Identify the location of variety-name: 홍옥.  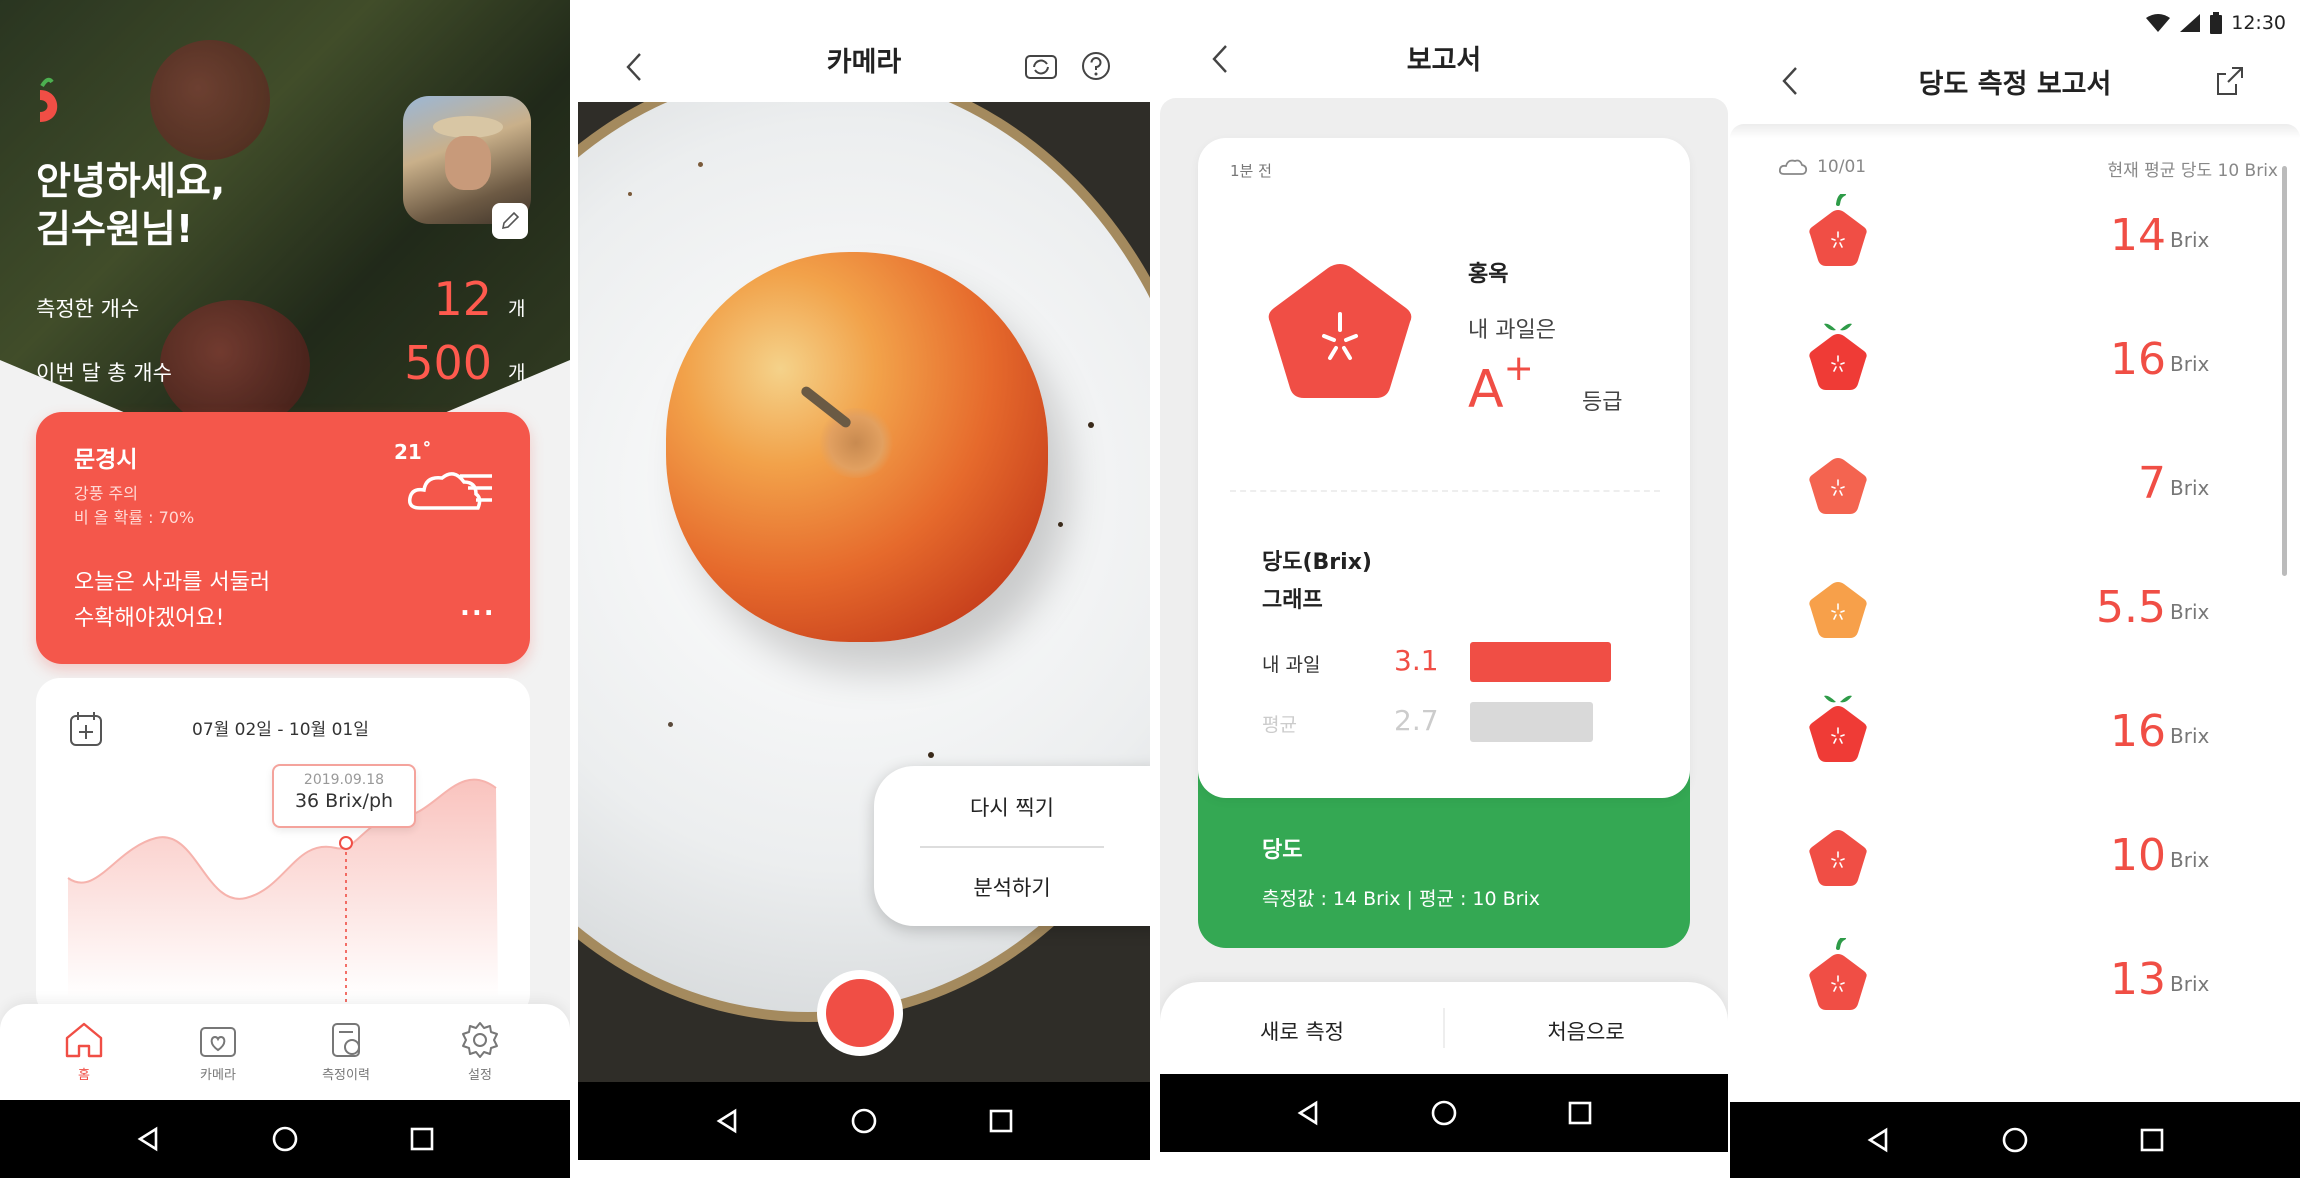
(1488, 274).